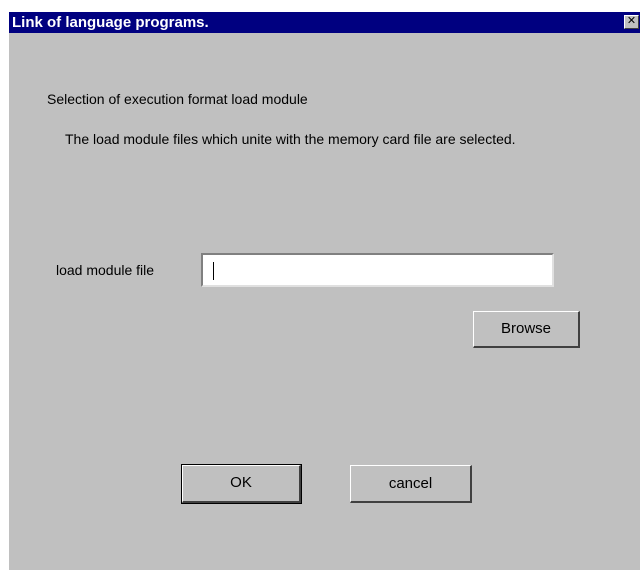 This screenshot has height=570, width=640. What do you see at coordinates (320, 6) in the screenshot?
I see `background-strip` at bounding box center [320, 6].